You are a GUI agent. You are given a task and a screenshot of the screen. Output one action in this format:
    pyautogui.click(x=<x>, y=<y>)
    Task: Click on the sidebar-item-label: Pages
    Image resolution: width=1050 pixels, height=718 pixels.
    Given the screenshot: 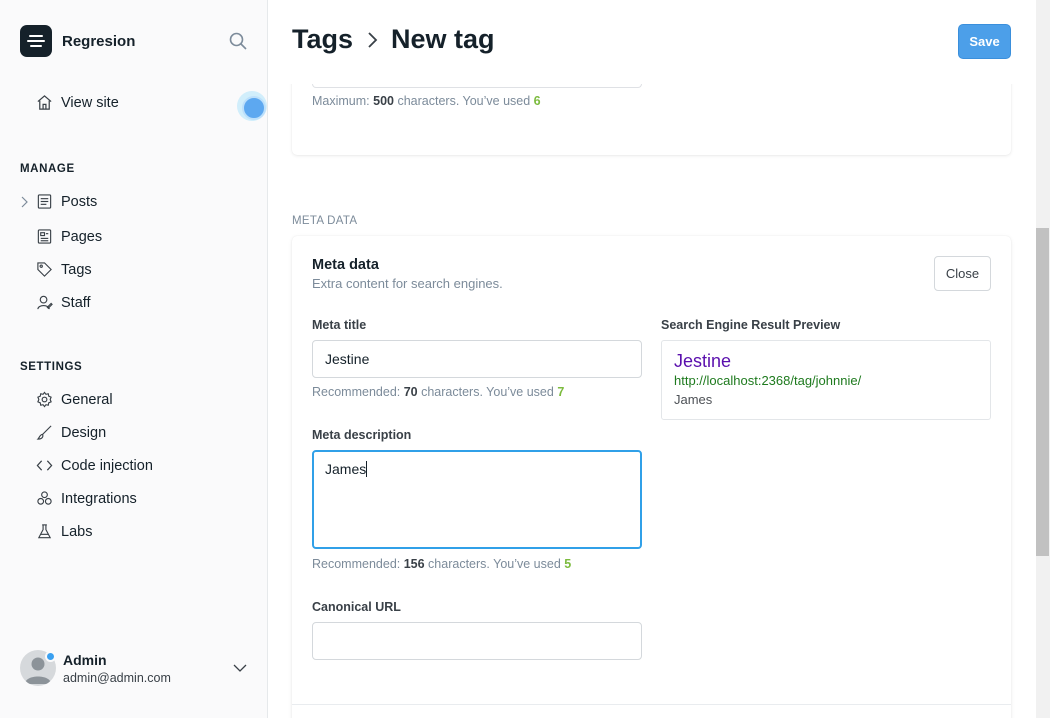 What is the action you would take?
    pyautogui.click(x=82, y=236)
    